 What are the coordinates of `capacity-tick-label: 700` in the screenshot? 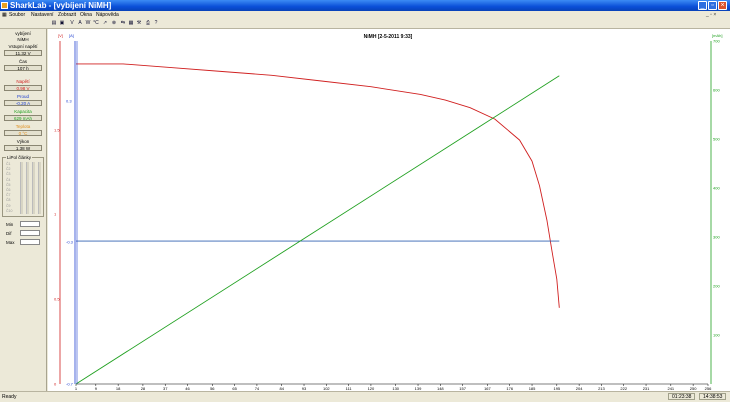 It's located at (716, 41).